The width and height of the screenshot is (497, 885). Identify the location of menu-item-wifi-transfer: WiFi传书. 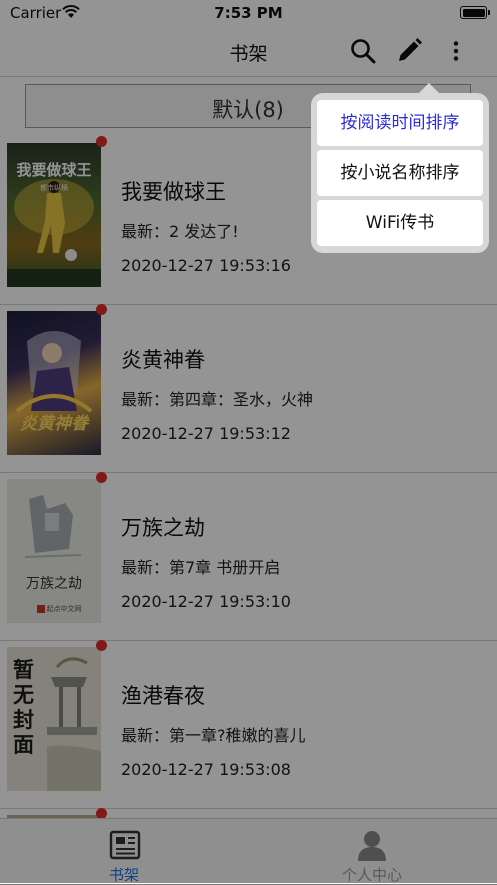
(400, 223).